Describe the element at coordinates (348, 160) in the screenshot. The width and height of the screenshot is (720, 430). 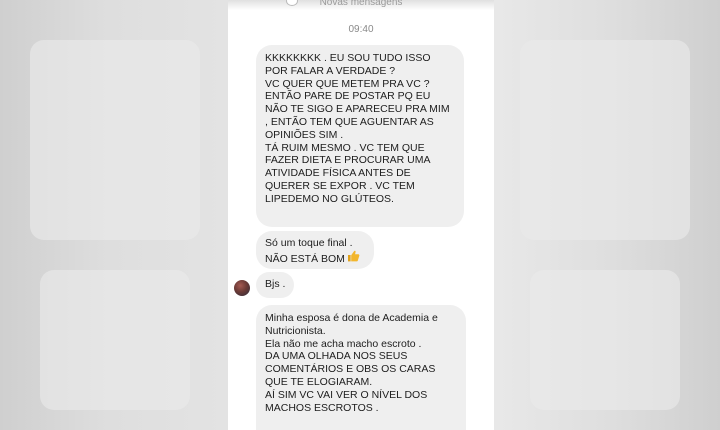
I see `message-line: FAZER DIETA E PROCURAR UMA` at that location.